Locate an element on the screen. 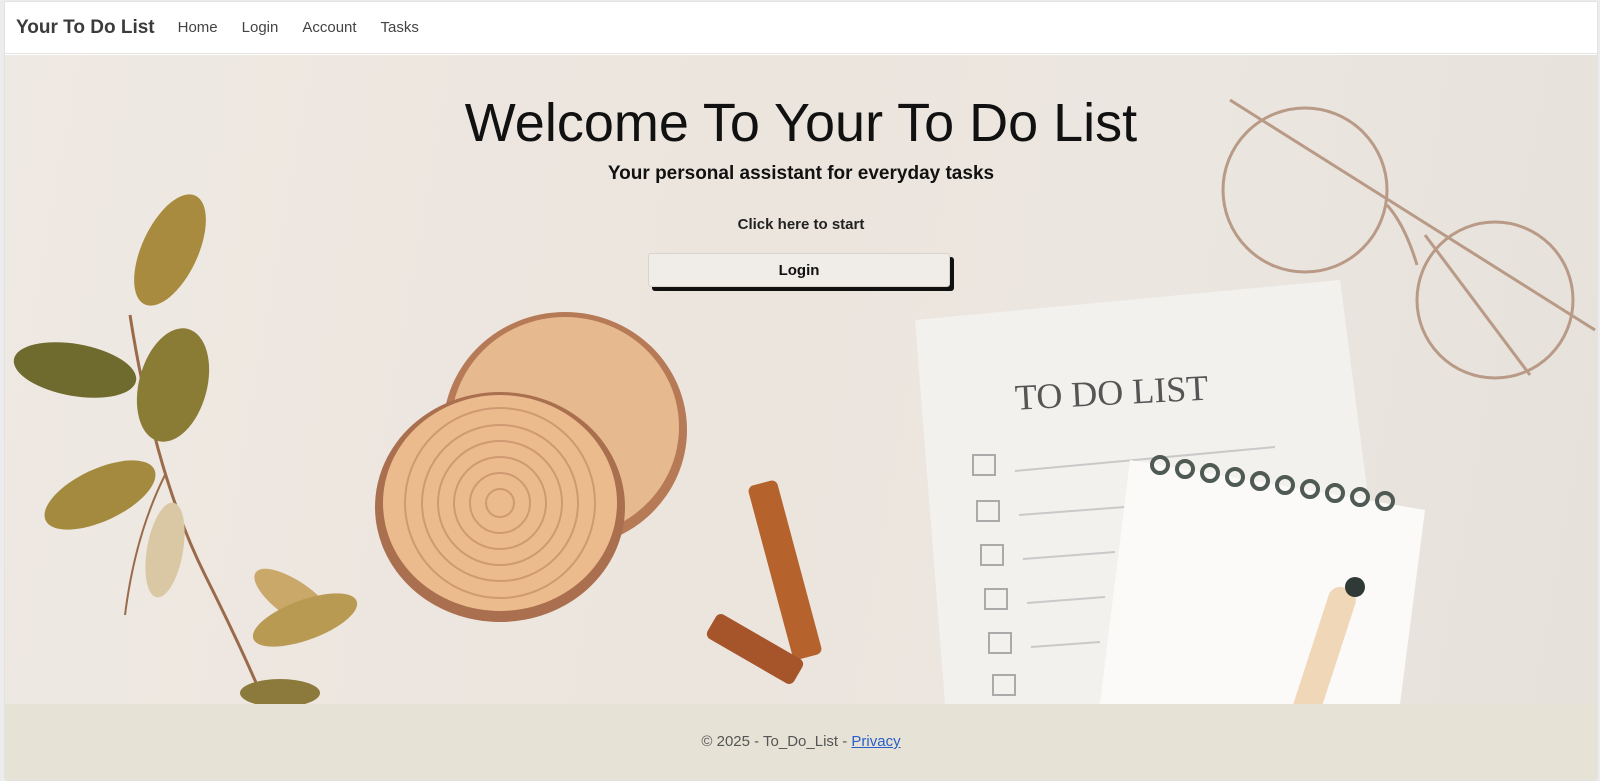 The image size is (1600, 781). wood-slices-illustration is located at coordinates (531, 467).